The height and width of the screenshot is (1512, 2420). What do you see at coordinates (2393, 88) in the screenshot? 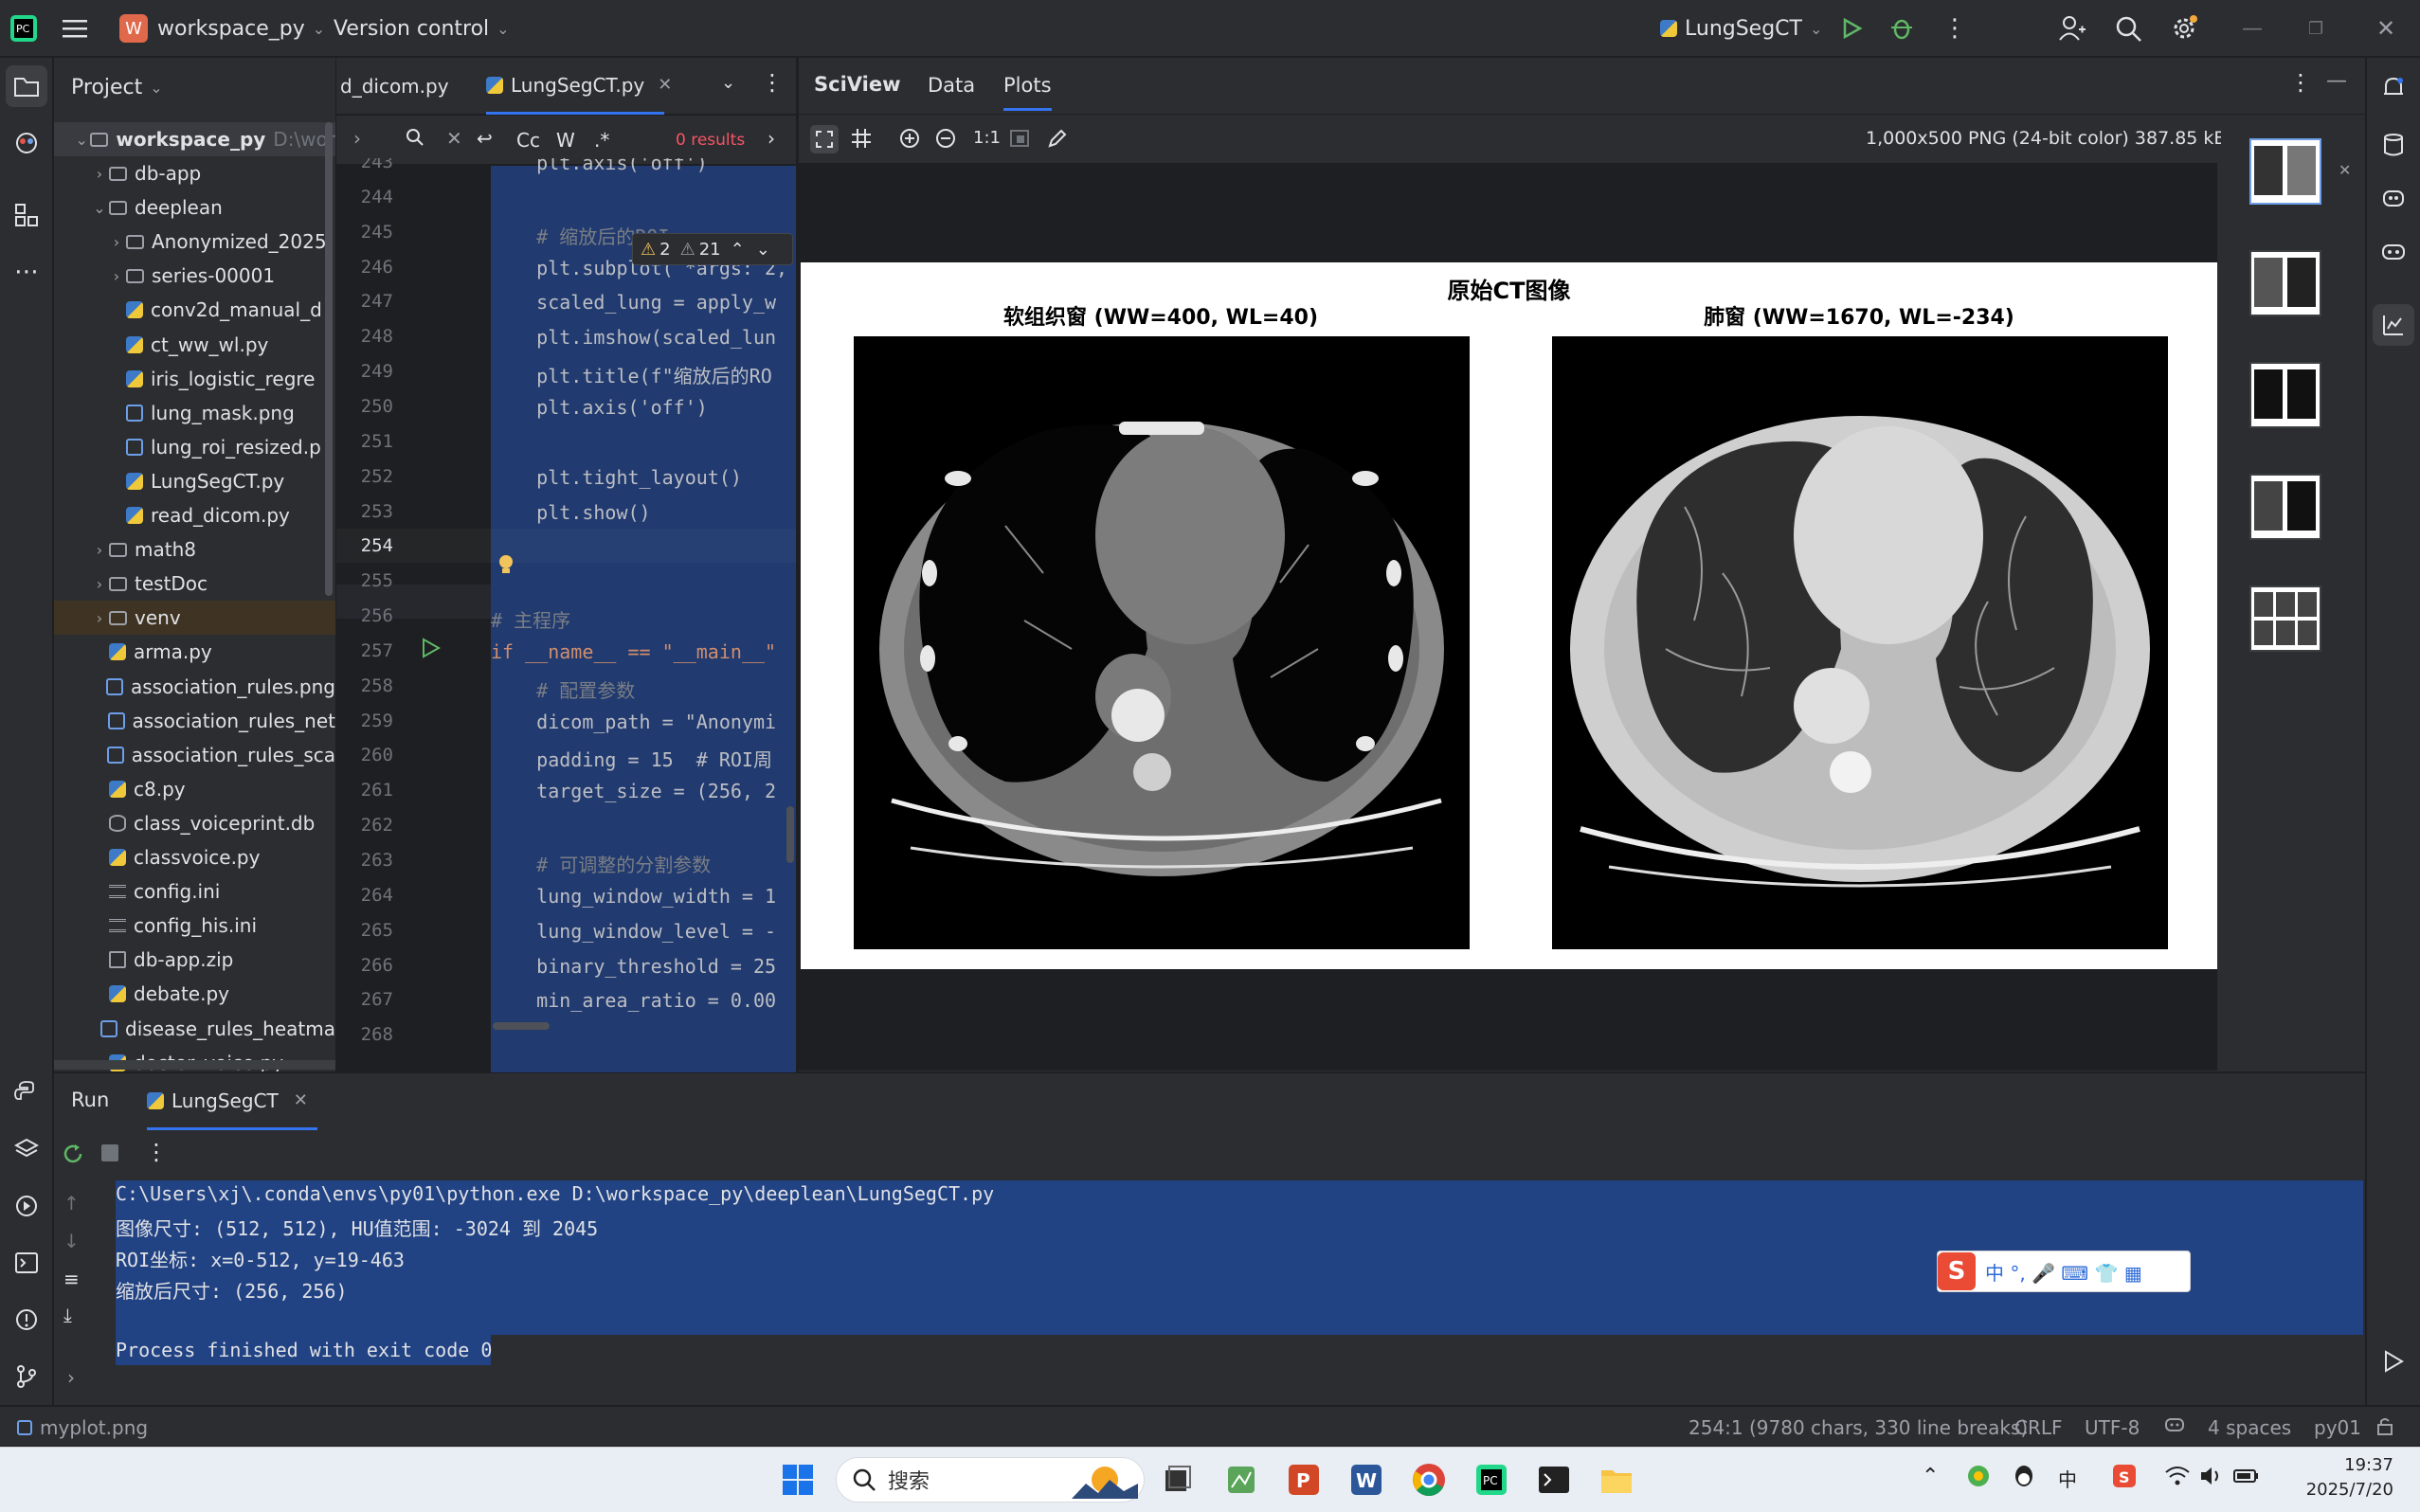
I see `notifications-icon` at bounding box center [2393, 88].